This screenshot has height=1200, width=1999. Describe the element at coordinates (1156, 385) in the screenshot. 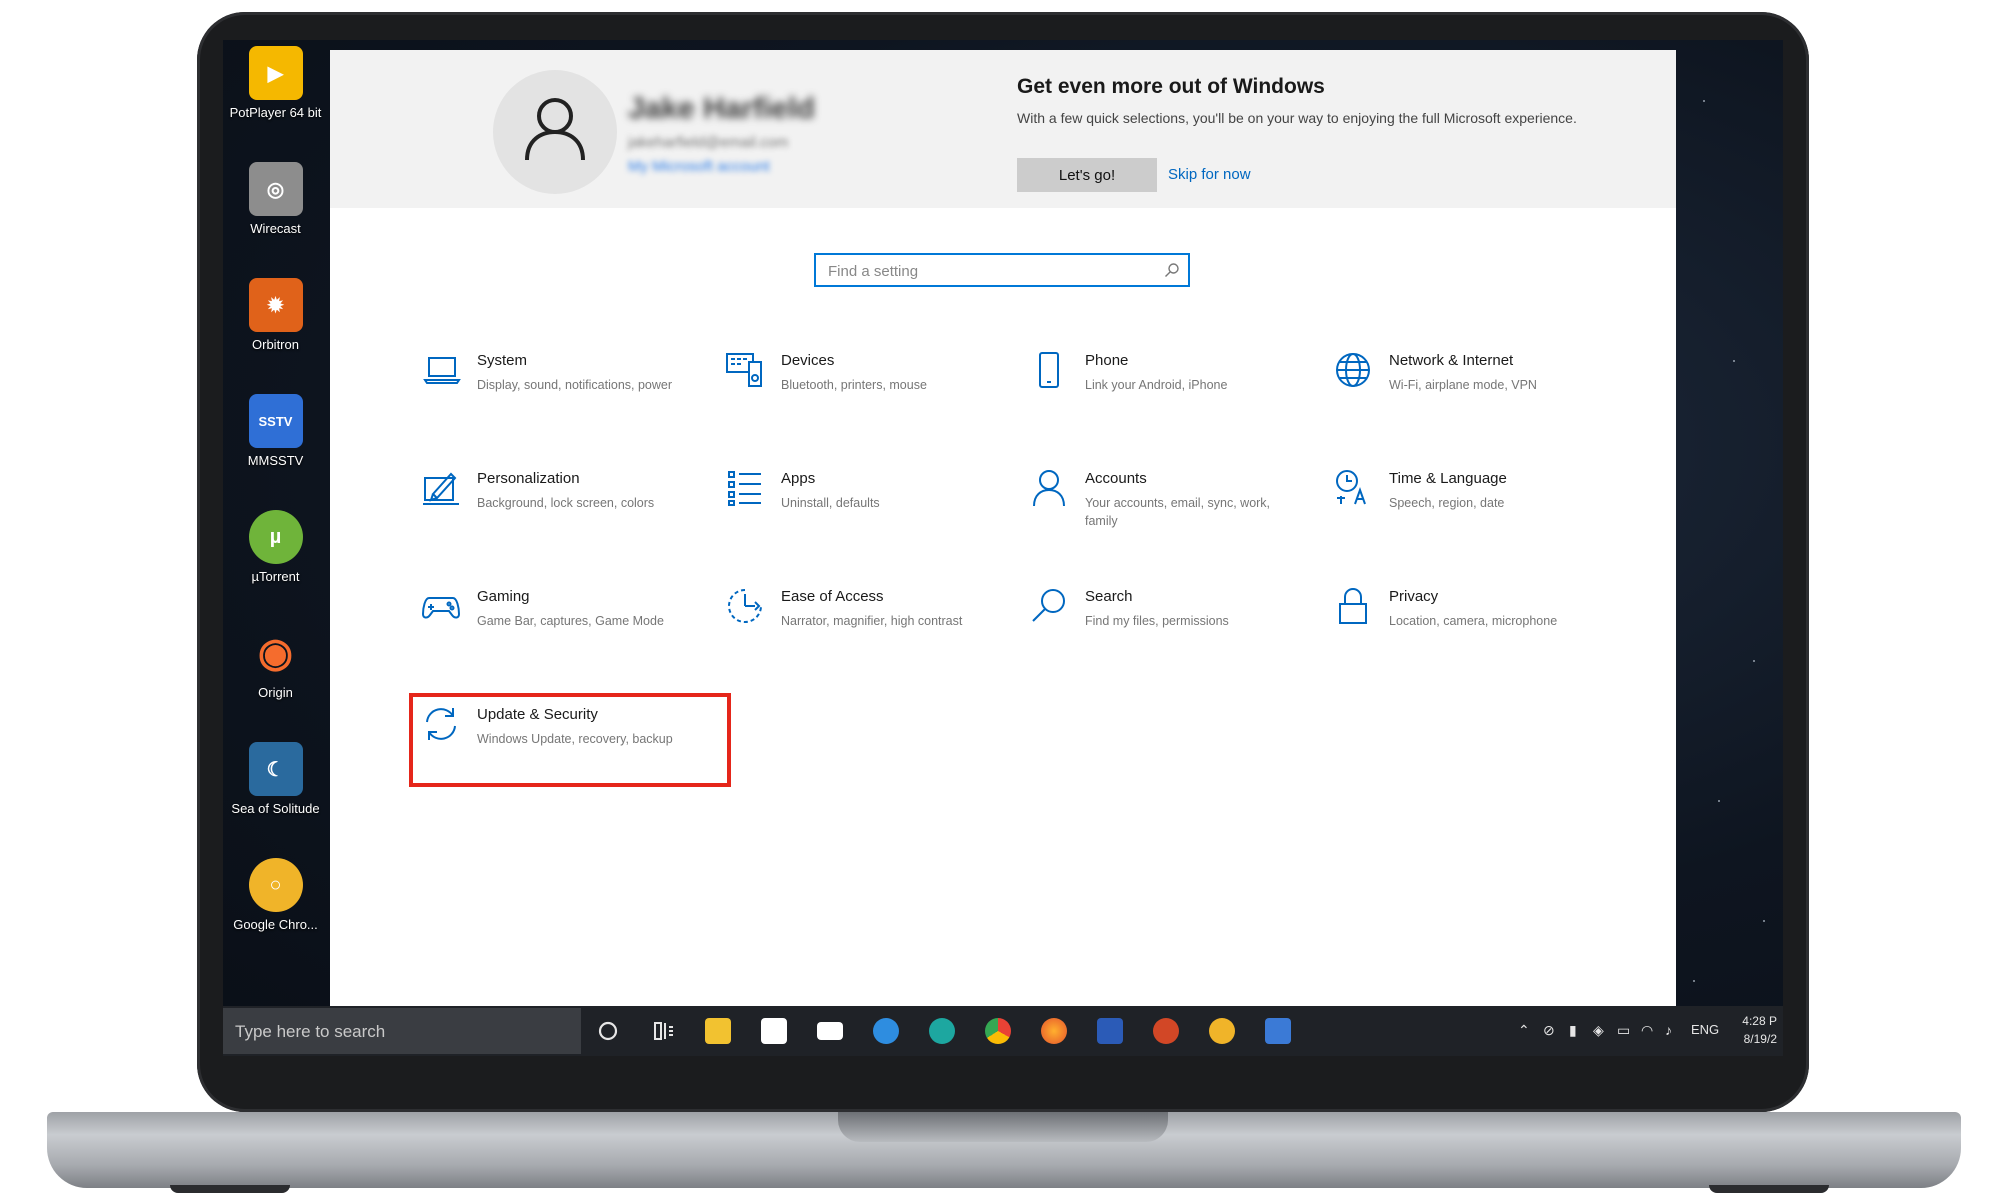

I see `tile-description: Link your Android, iPhone` at that location.